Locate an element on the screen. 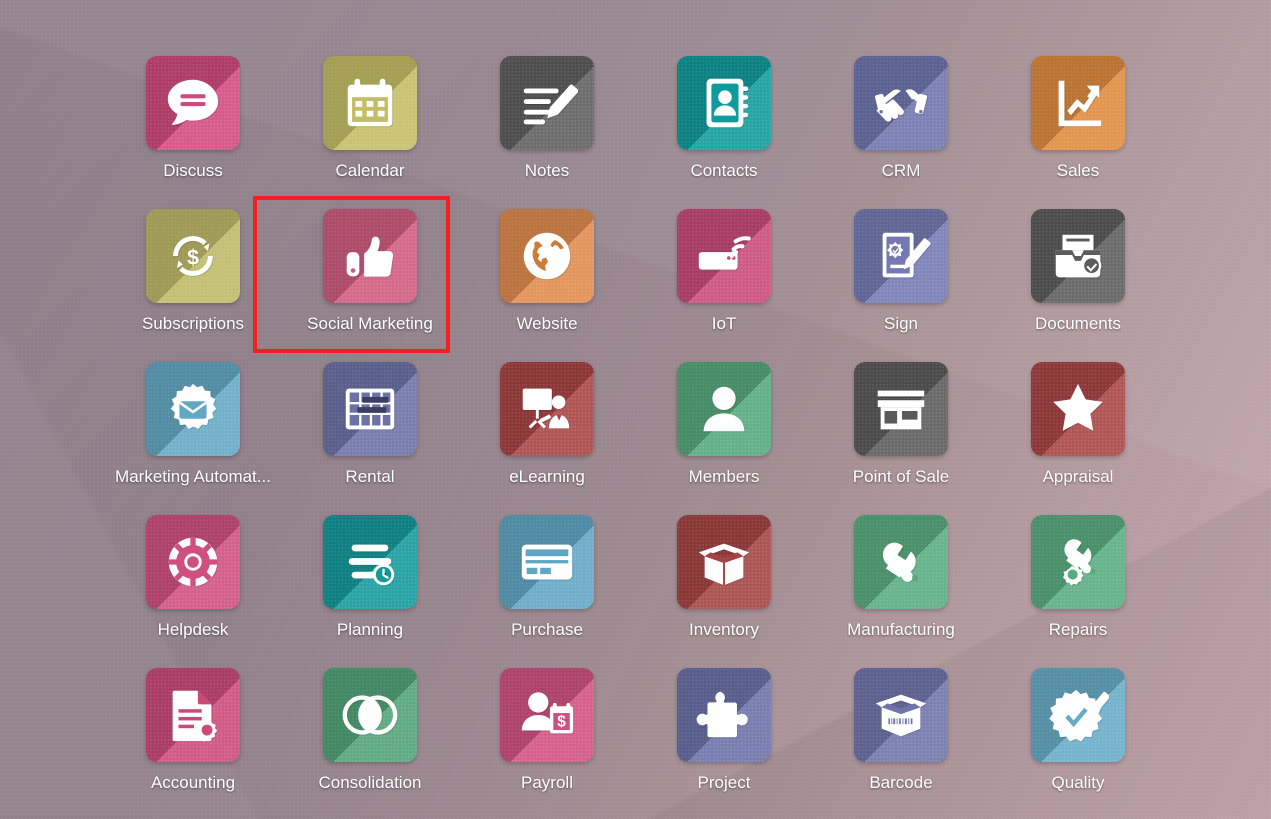 The height and width of the screenshot is (819, 1271). recurring-dollar-icon: $ is located at coordinates (193, 256).